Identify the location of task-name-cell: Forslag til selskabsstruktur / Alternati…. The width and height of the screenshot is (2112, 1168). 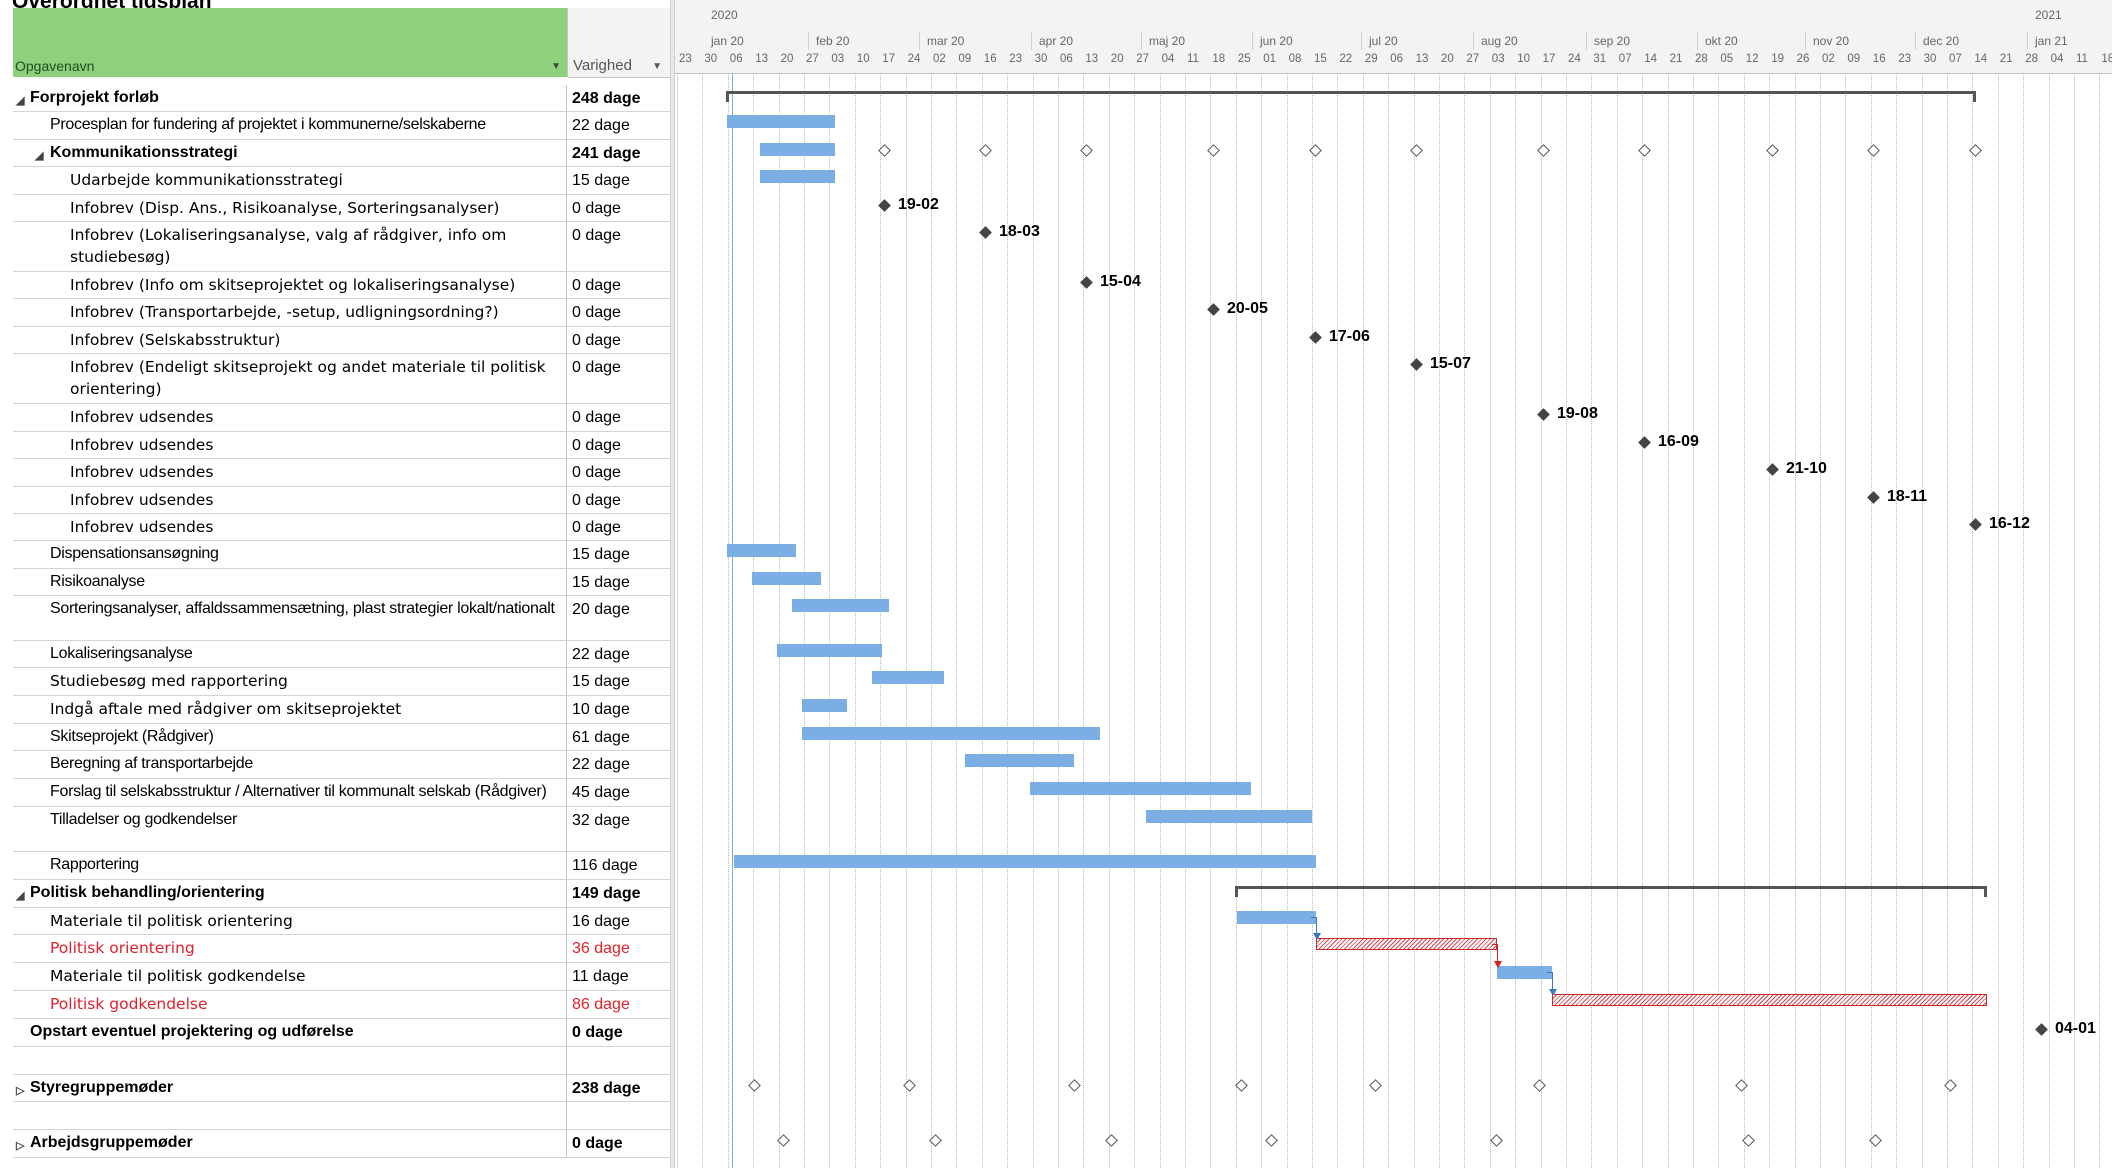
(290, 792).